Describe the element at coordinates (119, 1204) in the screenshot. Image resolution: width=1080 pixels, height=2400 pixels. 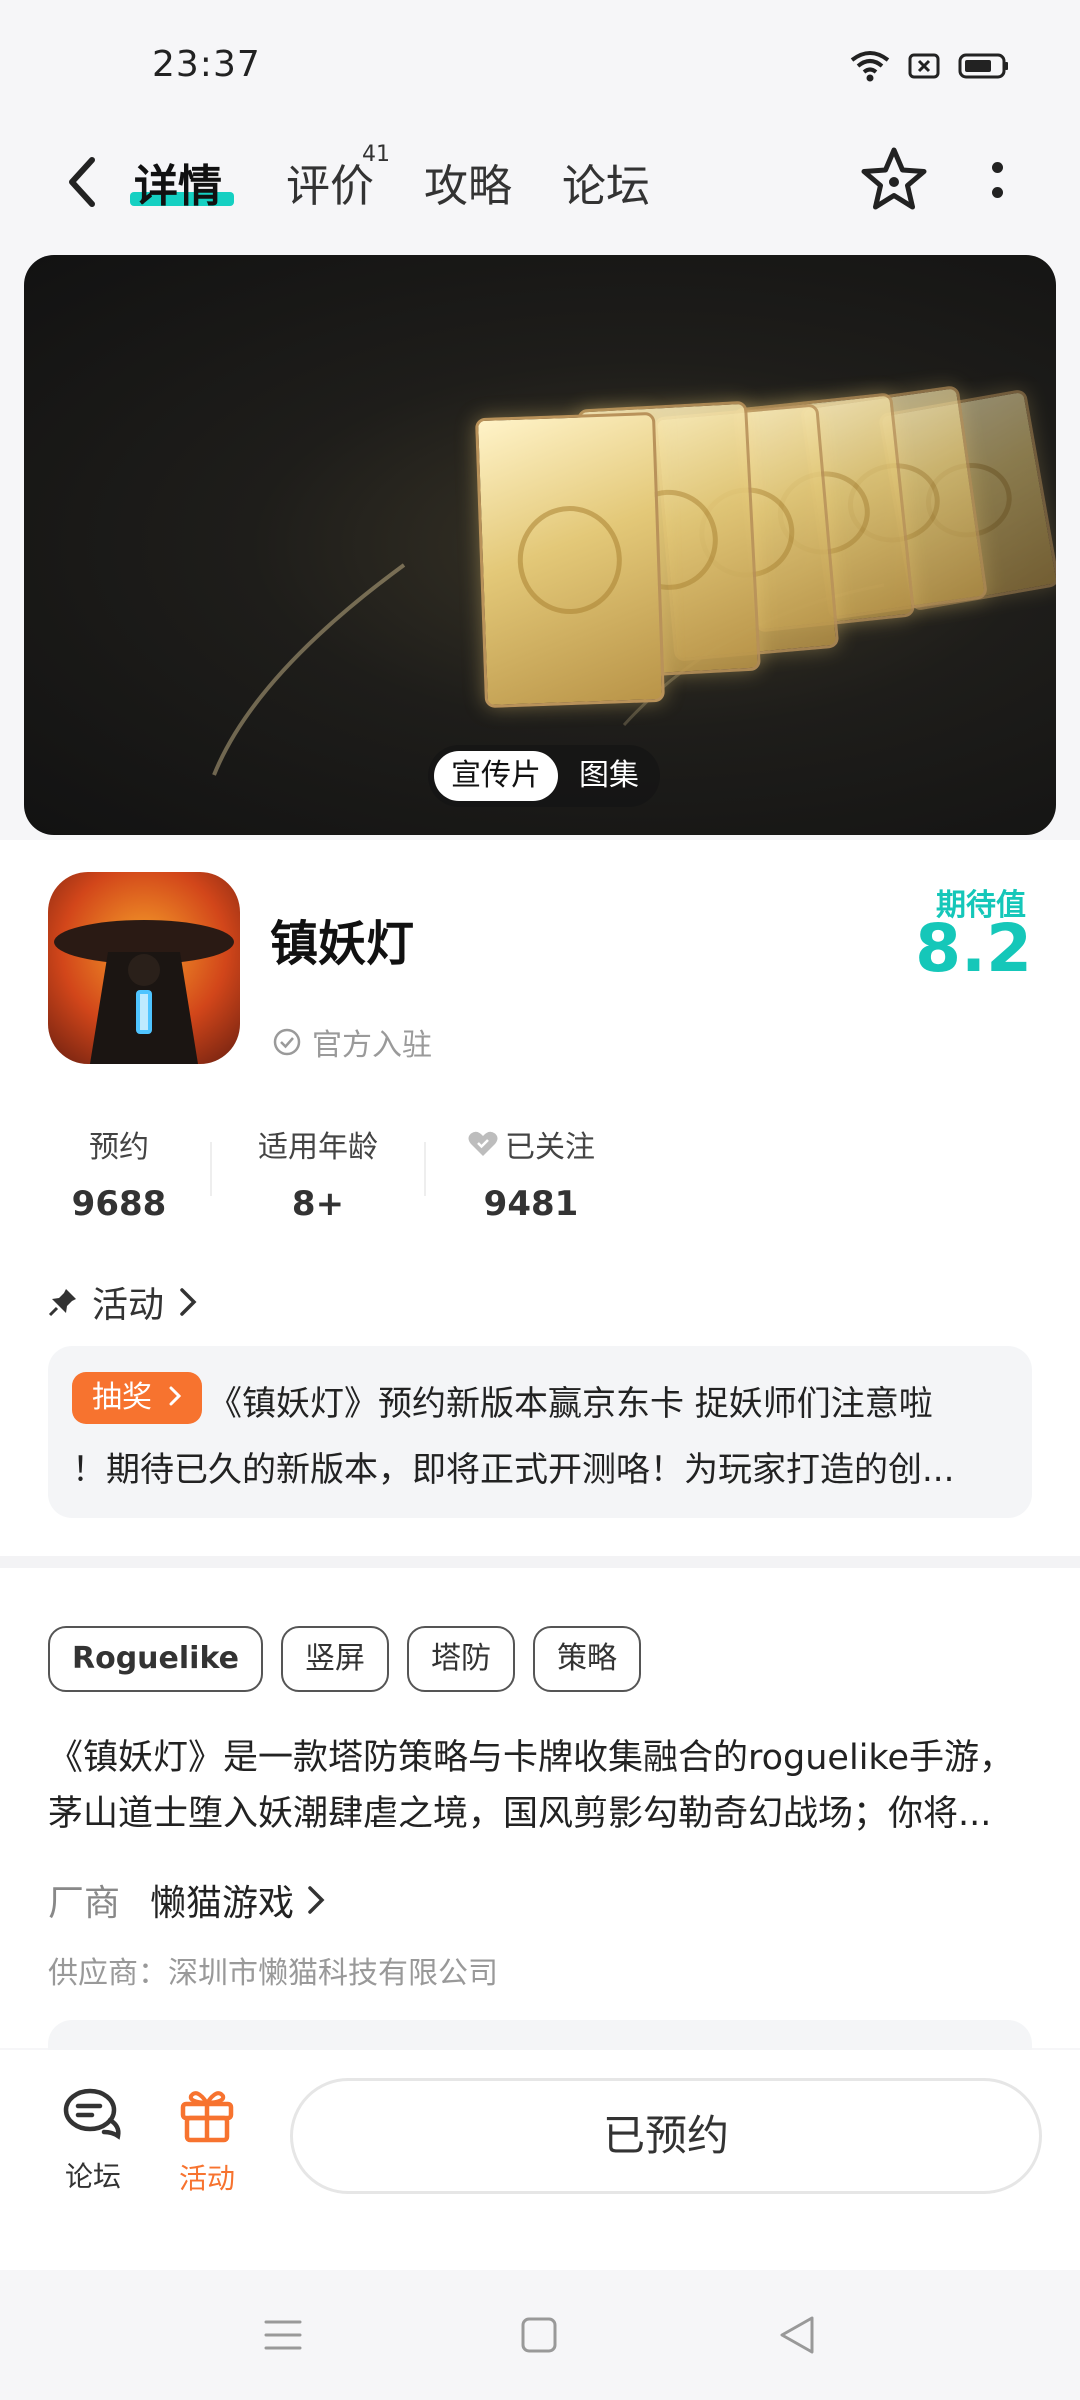
I see `stat-value: 9688` at that location.